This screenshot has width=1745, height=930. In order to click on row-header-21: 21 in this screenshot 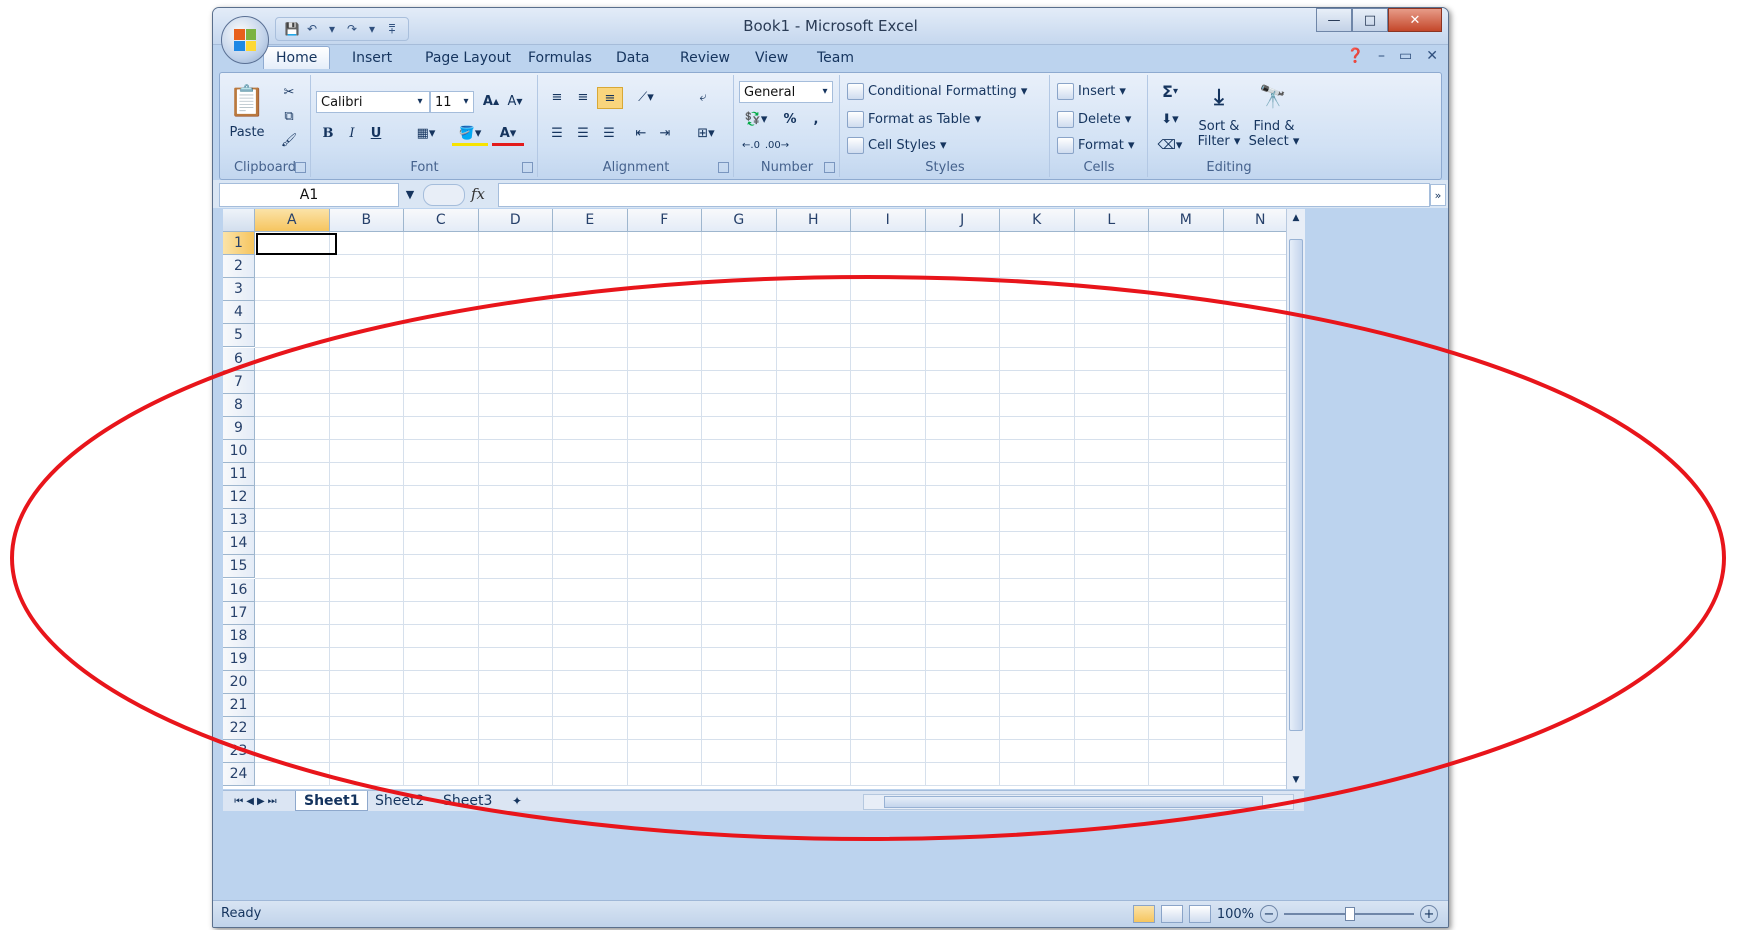, I will do `click(239, 706)`.